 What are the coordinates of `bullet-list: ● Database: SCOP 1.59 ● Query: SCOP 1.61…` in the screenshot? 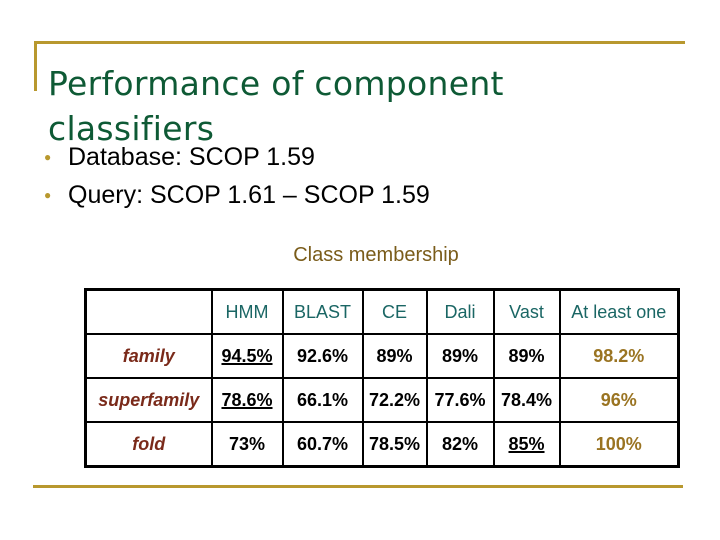 It's located at (237, 176).